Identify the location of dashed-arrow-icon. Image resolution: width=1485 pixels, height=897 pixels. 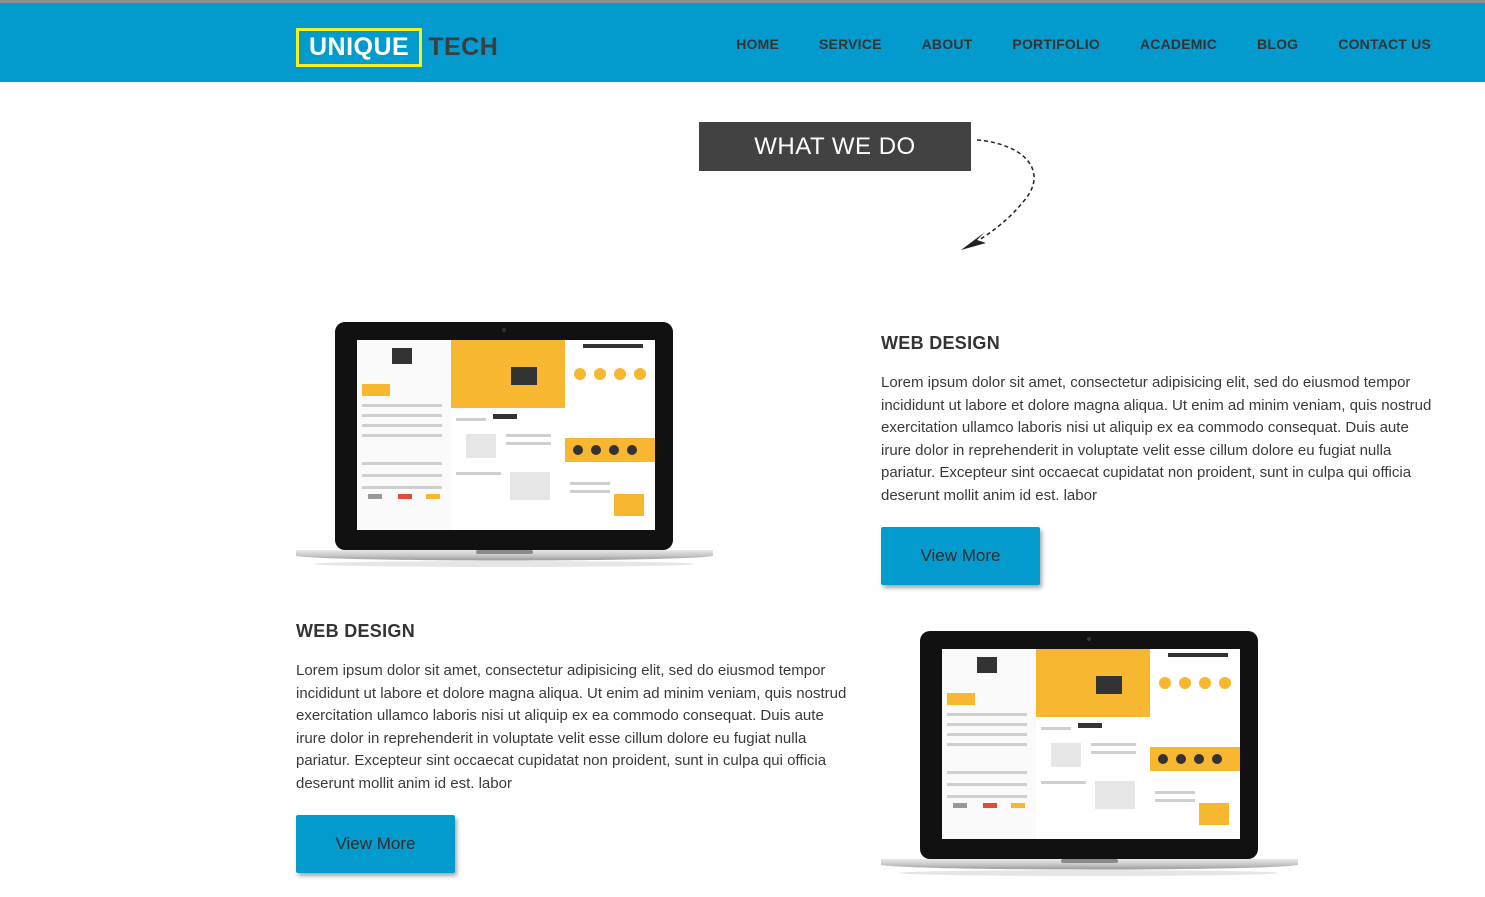
(998, 194).